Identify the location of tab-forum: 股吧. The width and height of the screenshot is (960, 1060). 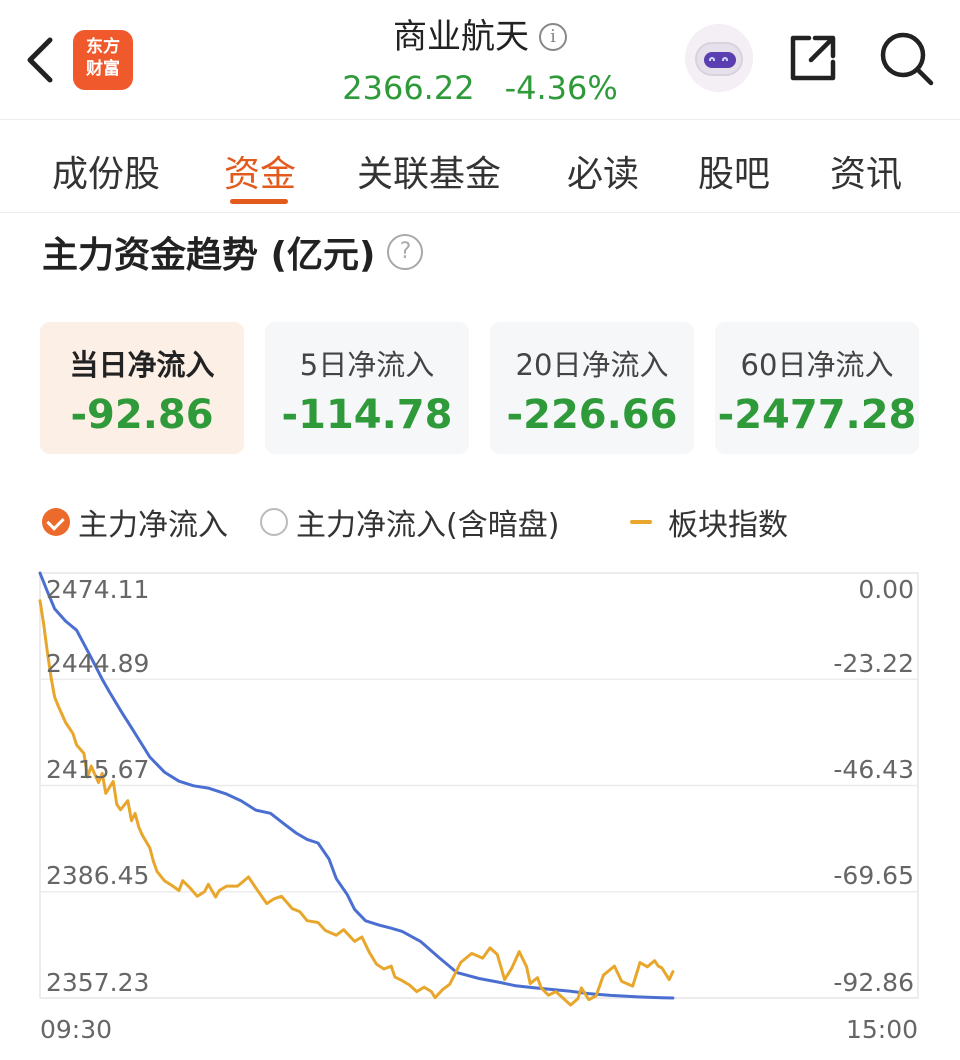
(734, 171).